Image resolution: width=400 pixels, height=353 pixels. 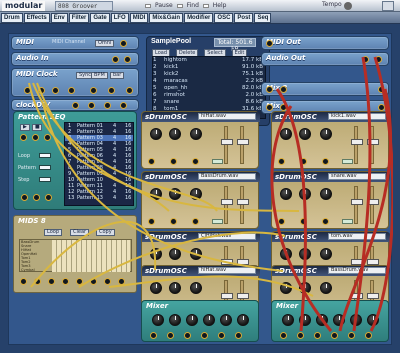 I want to click on mix2-b-out, so click(x=381, y=107).